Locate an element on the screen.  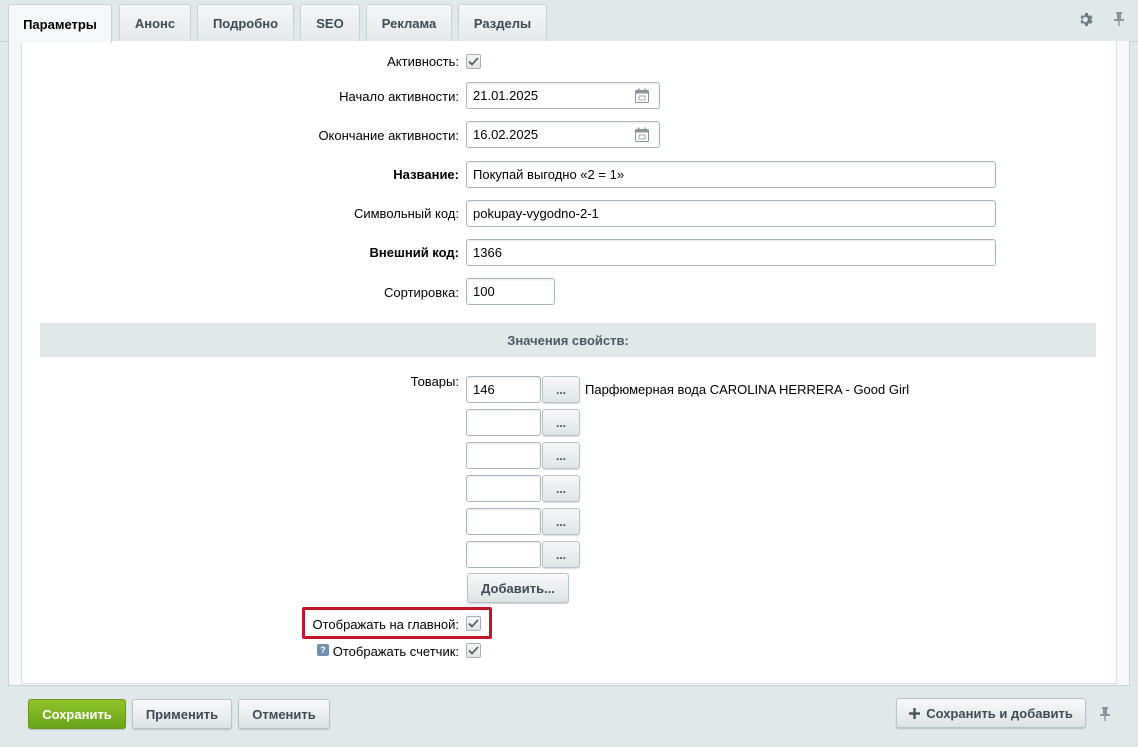
tab-parameters: Параметры is located at coordinates (60, 23).